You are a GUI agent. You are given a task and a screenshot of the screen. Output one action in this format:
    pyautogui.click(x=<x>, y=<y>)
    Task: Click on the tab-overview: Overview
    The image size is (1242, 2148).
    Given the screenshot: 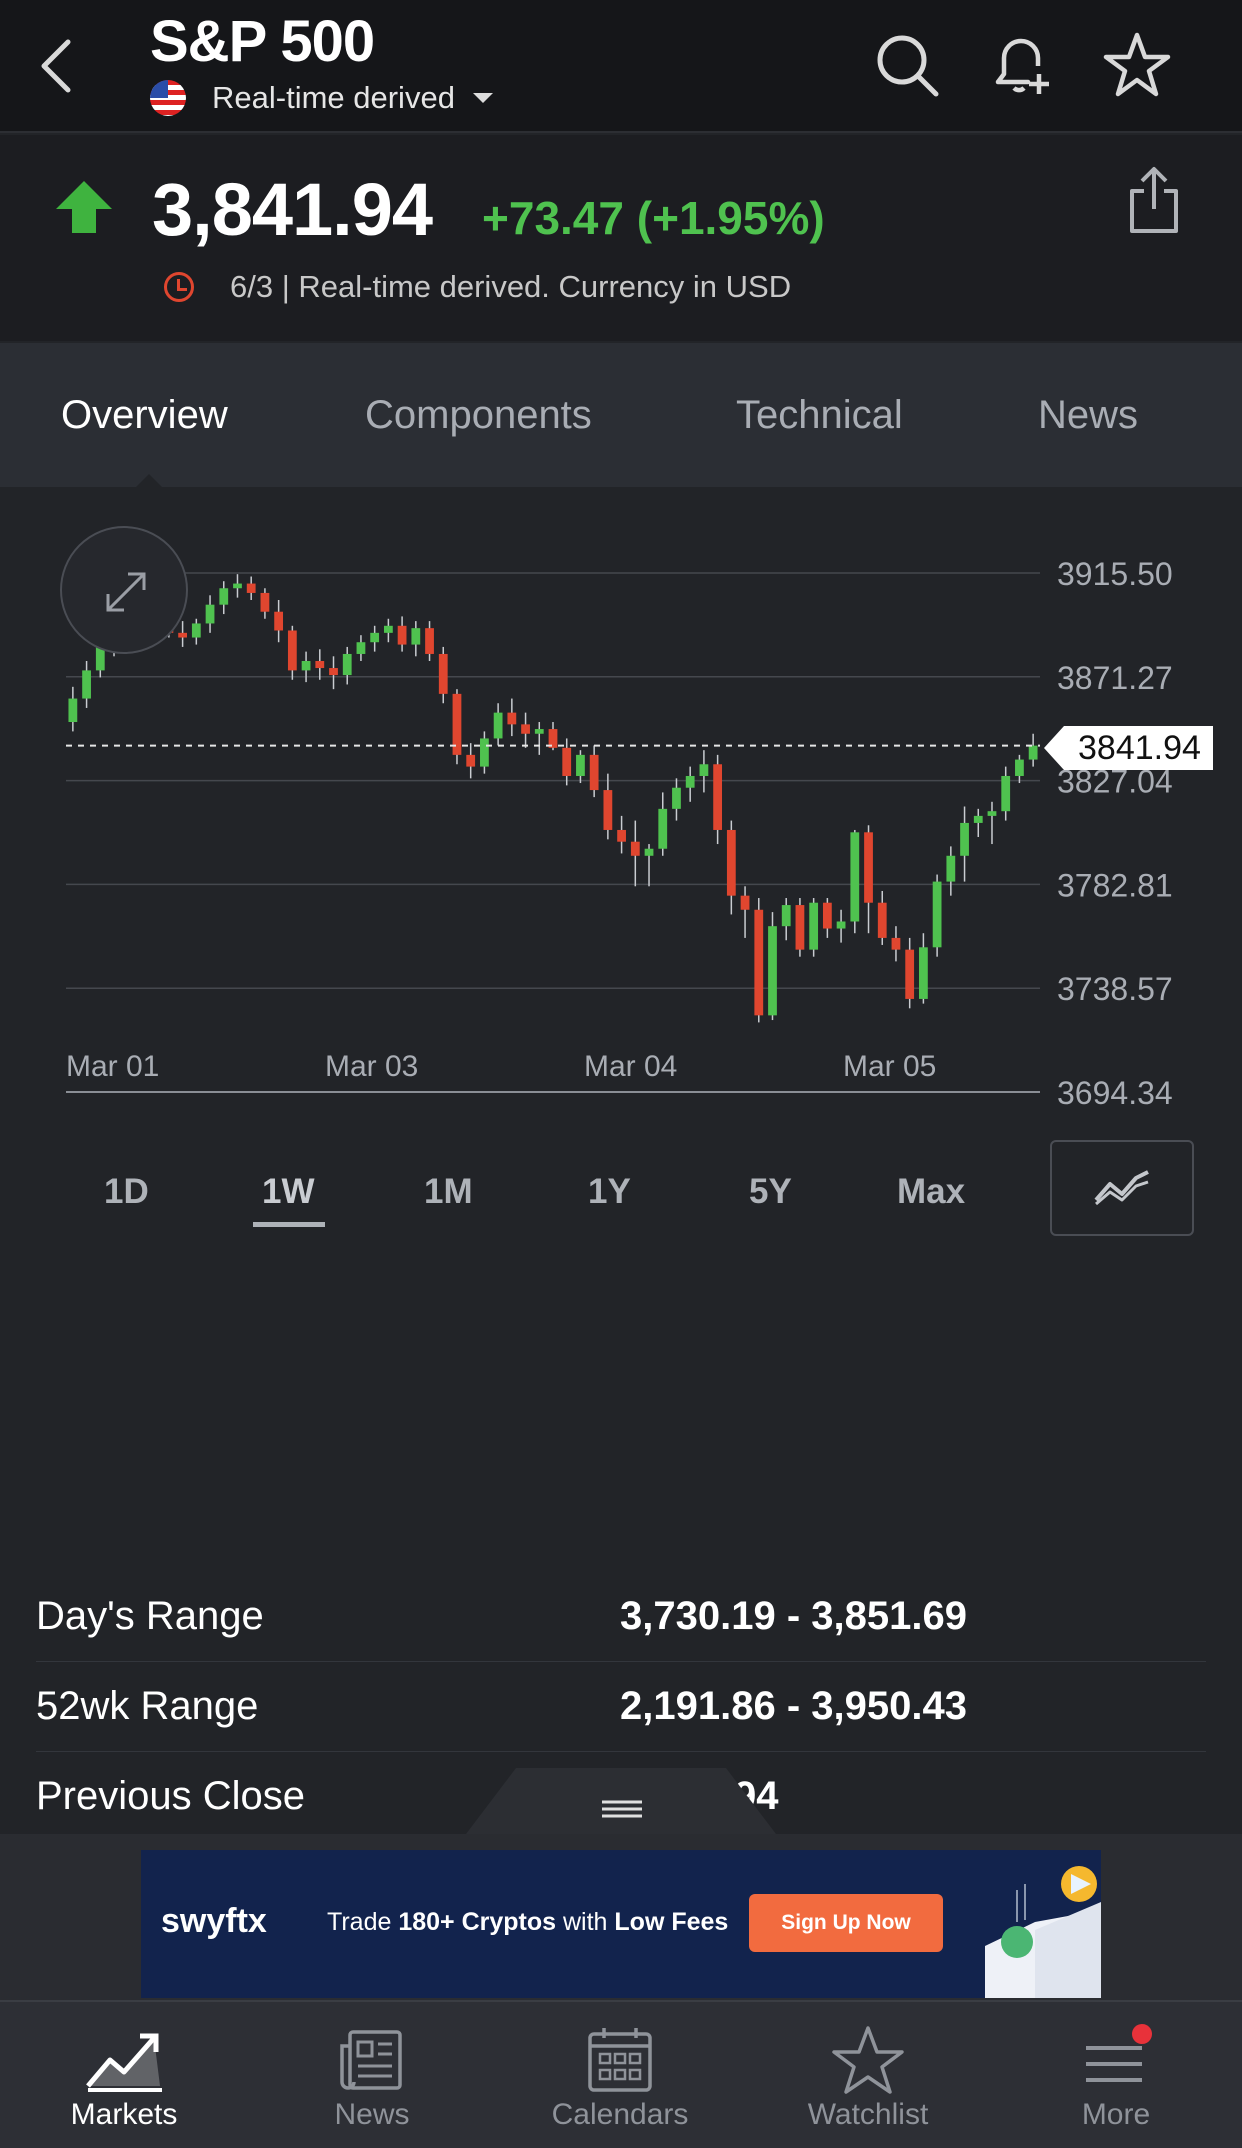 What is the action you would take?
    pyautogui.click(x=144, y=415)
    